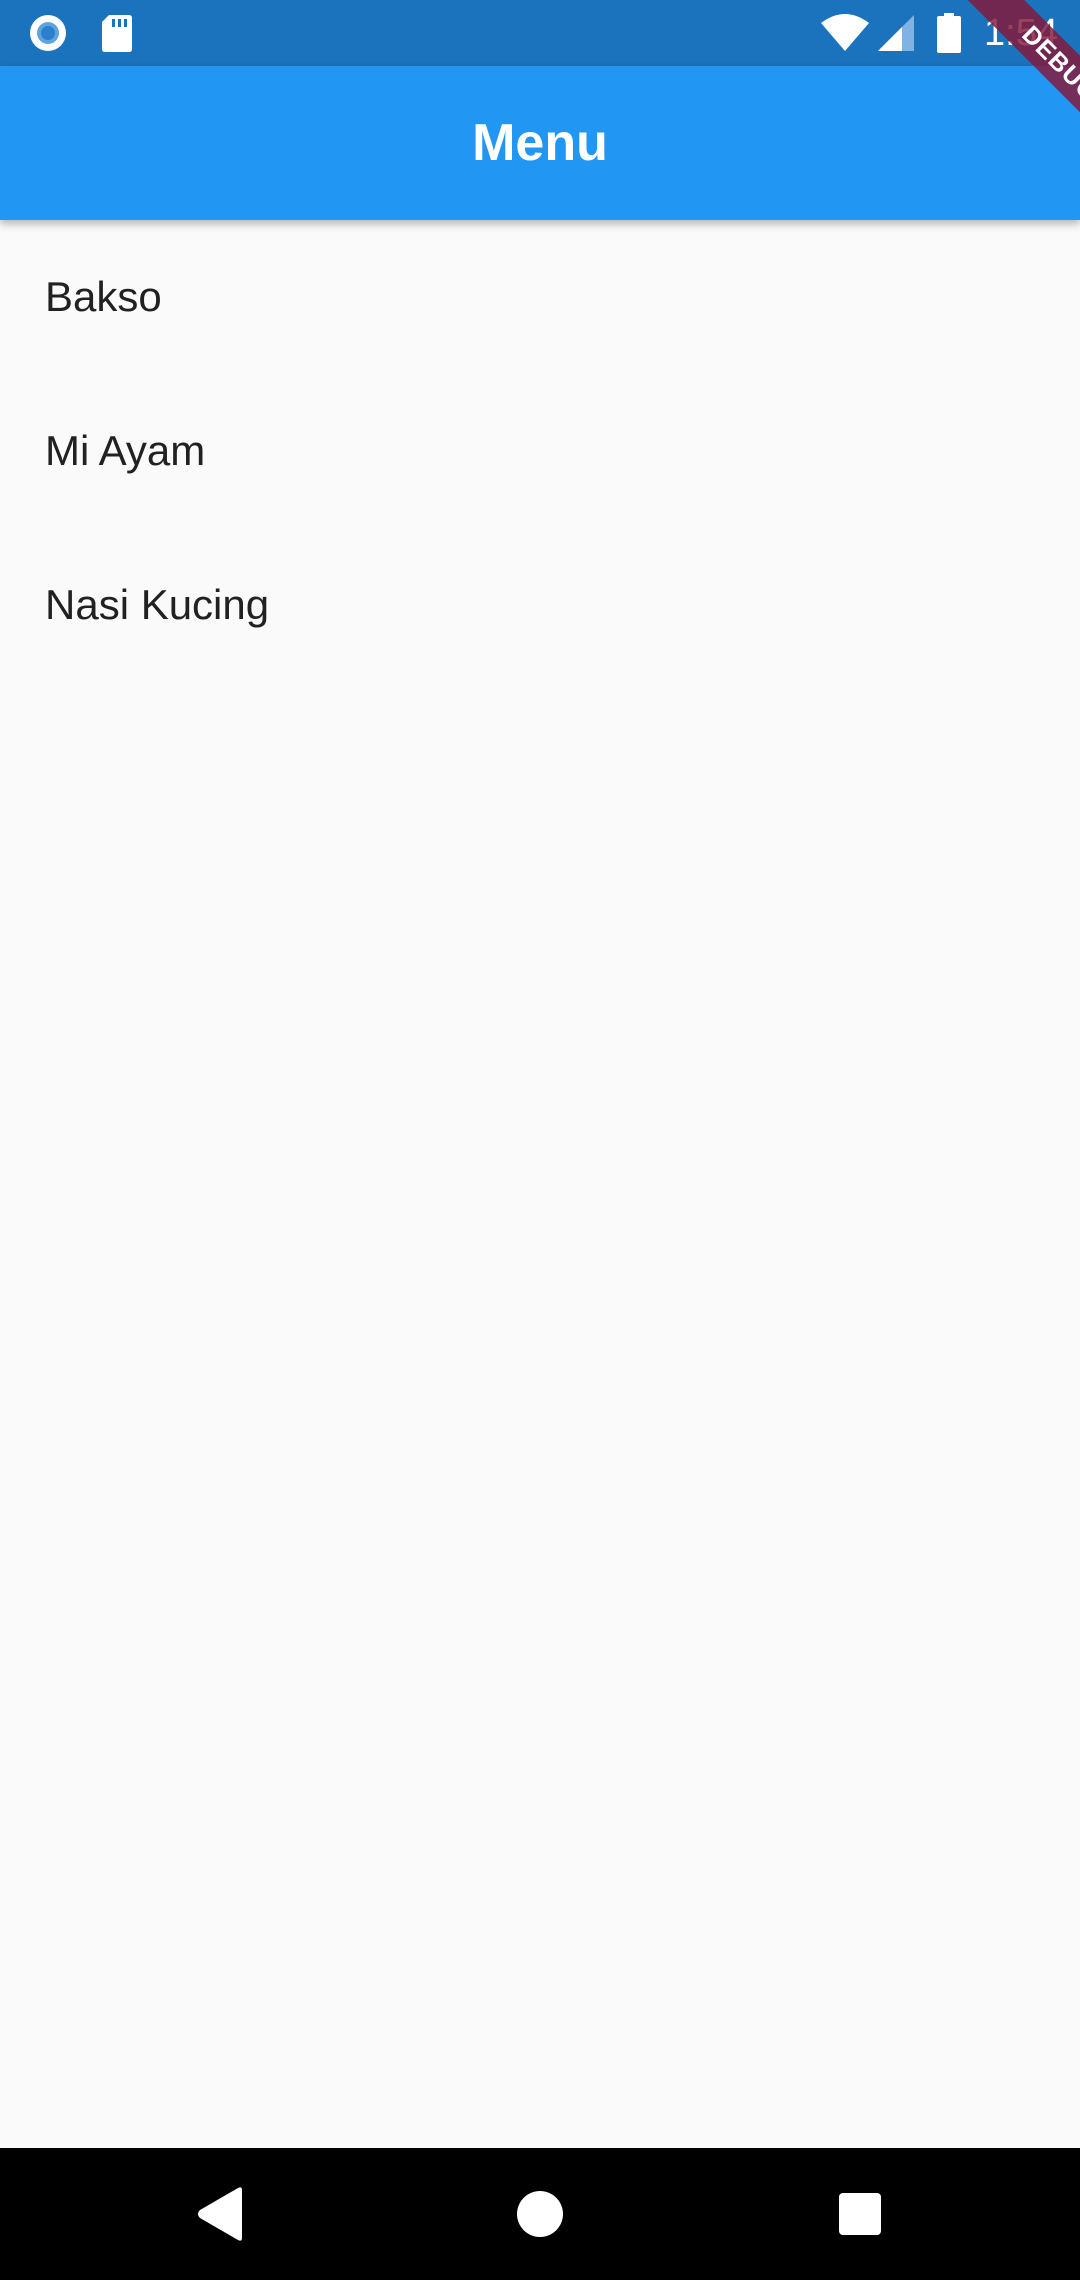 The image size is (1080, 2280). I want to click on app-bar-title: Menu, so click(540, 143).